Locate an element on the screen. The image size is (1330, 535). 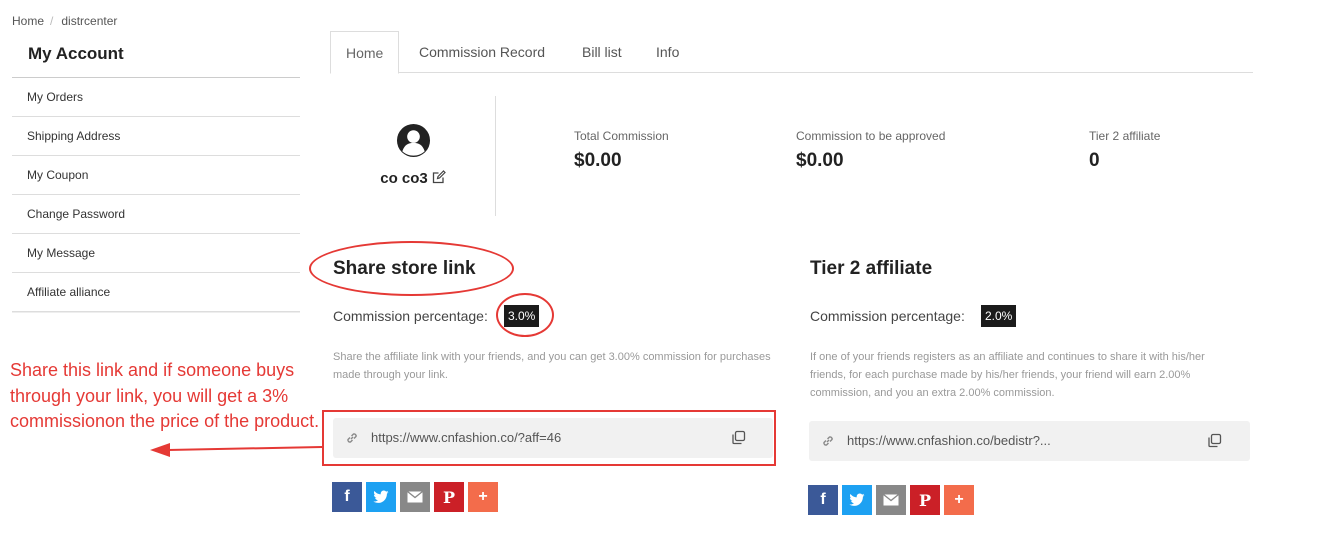
annotation-ellipse-title is located at coordinates (411, 268).